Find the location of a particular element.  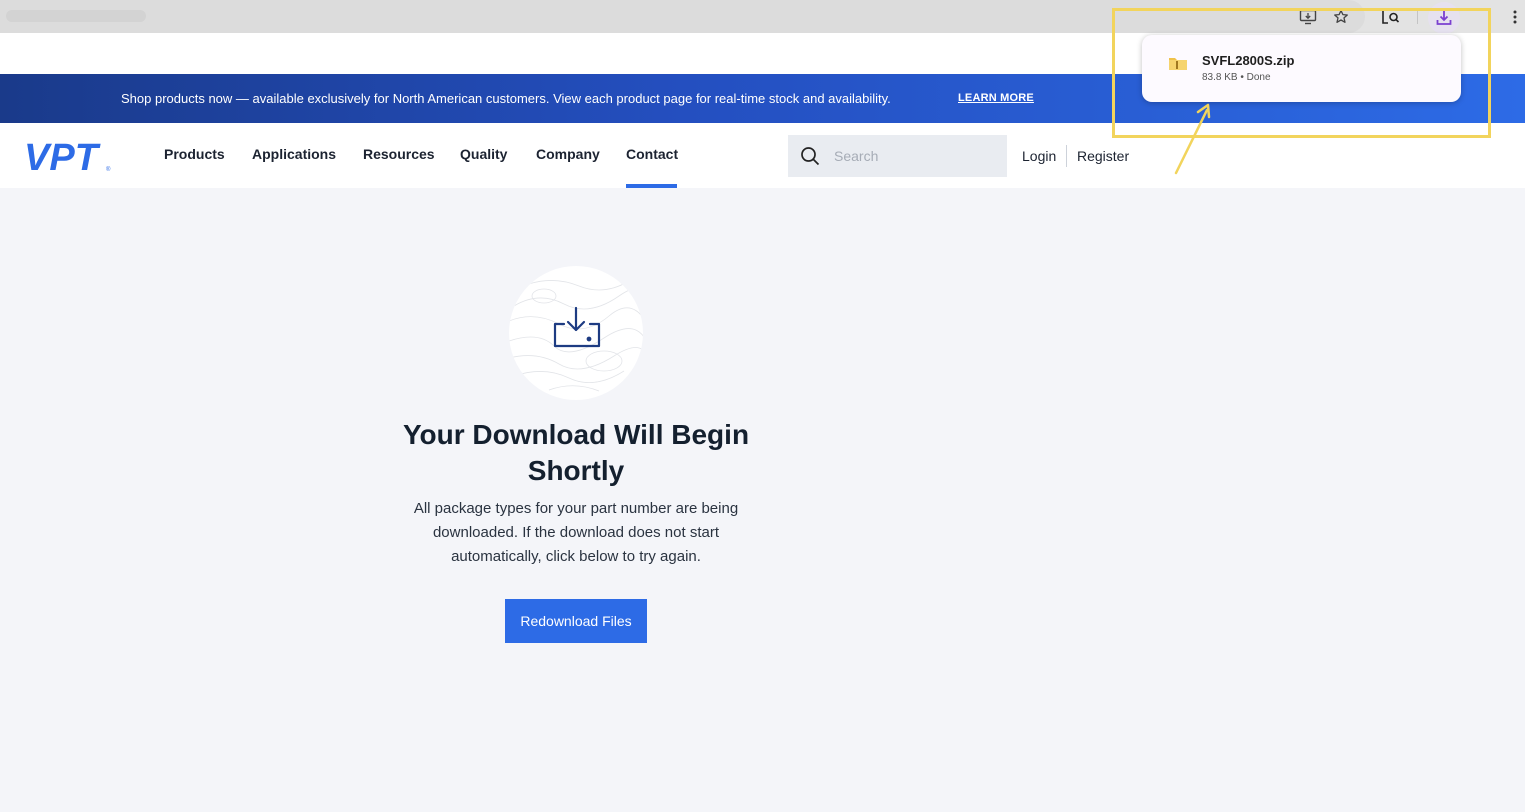

nav-resources: Resources is located at coordinates (399, 154).